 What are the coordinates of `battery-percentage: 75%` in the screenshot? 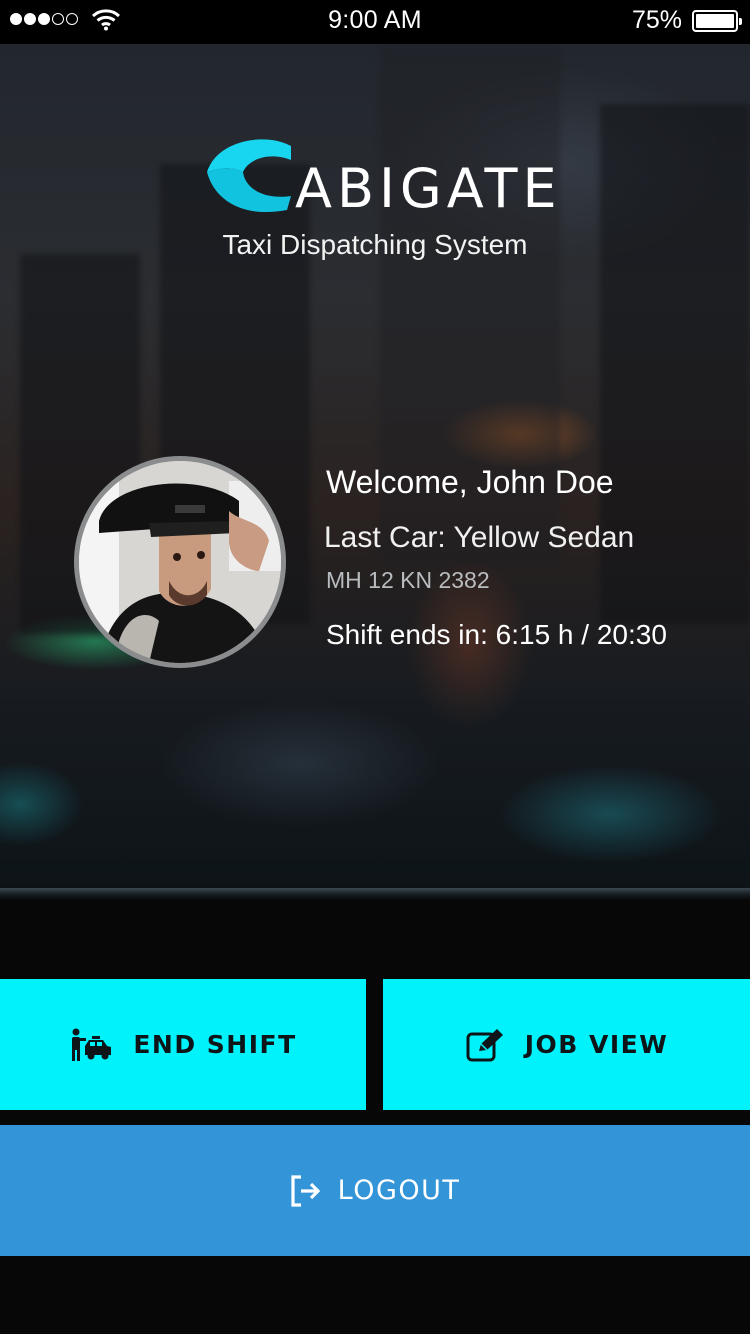 It's located at (656, 20).